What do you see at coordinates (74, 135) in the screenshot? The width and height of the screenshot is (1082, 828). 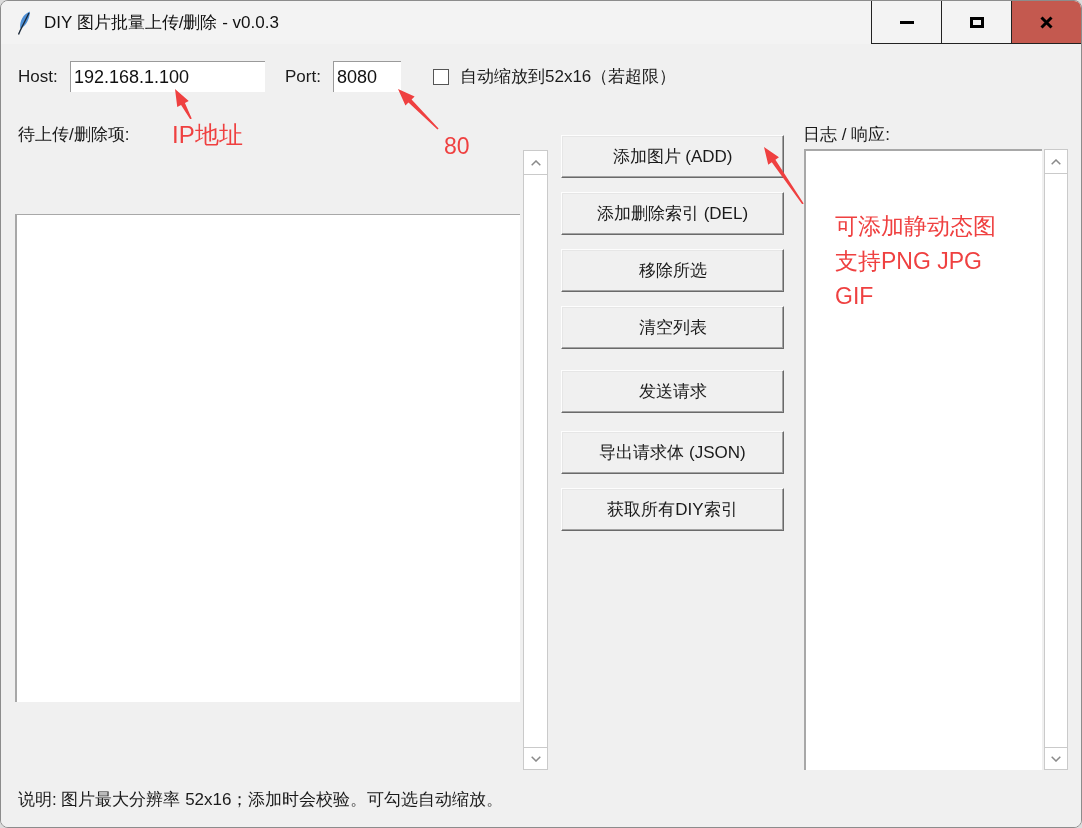 I see `queue-label: 待上传/删除项:` at bounding box center [74, 135].